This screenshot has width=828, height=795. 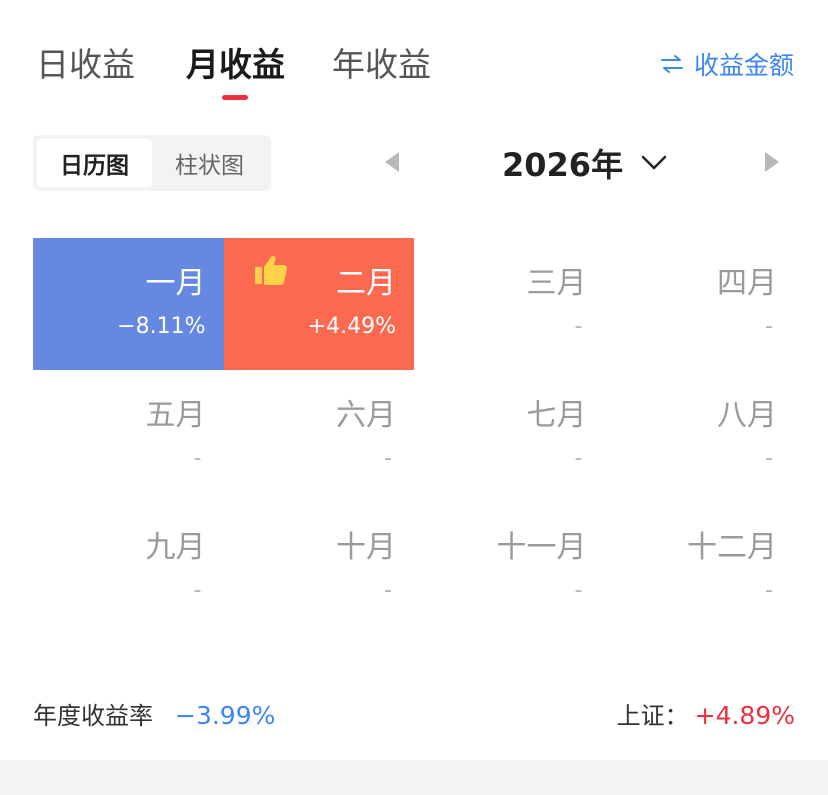 I want to click on bar-chart-view-option: 柱状图, so click(x=209, y=163).